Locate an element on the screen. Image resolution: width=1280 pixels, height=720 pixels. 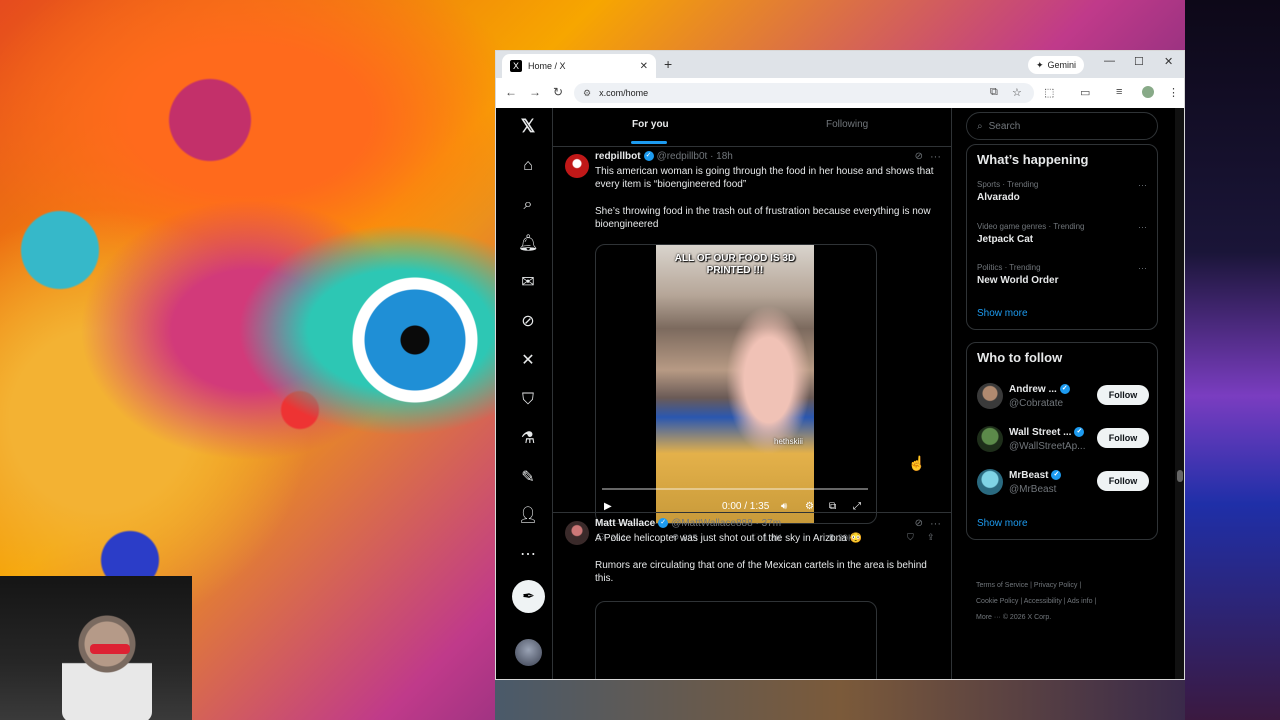
profile-avatar-icon is located at coordinates (1148, 92).